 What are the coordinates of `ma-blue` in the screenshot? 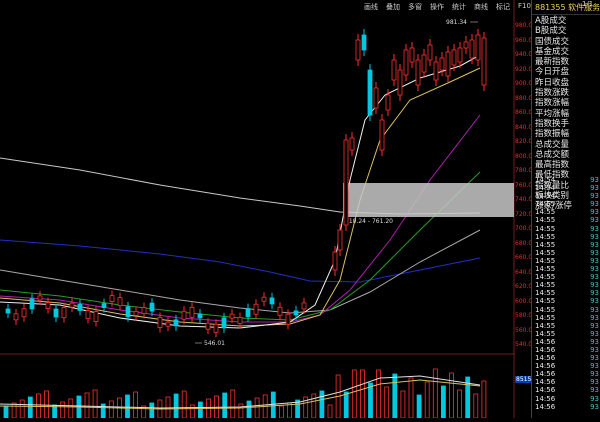 It's located at (240, 261).